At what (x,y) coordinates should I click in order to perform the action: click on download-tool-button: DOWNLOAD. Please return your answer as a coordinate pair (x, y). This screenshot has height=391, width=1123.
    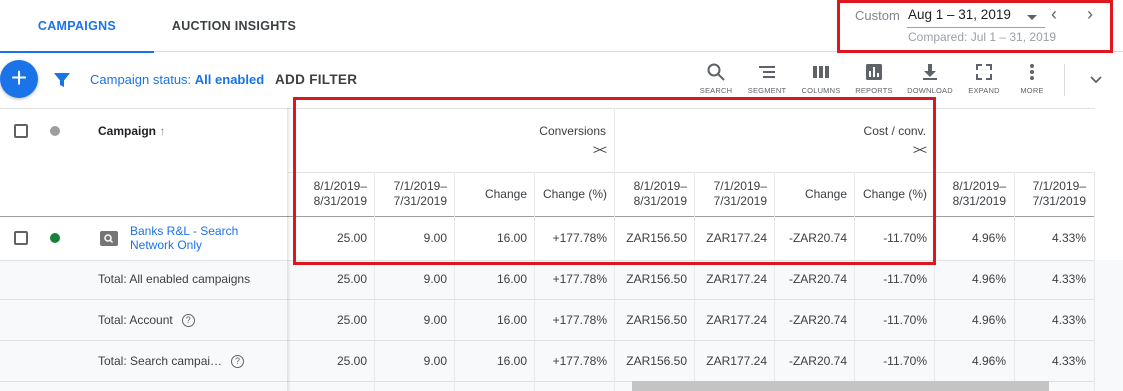
    Looking at the image, I should click on (930, 78).